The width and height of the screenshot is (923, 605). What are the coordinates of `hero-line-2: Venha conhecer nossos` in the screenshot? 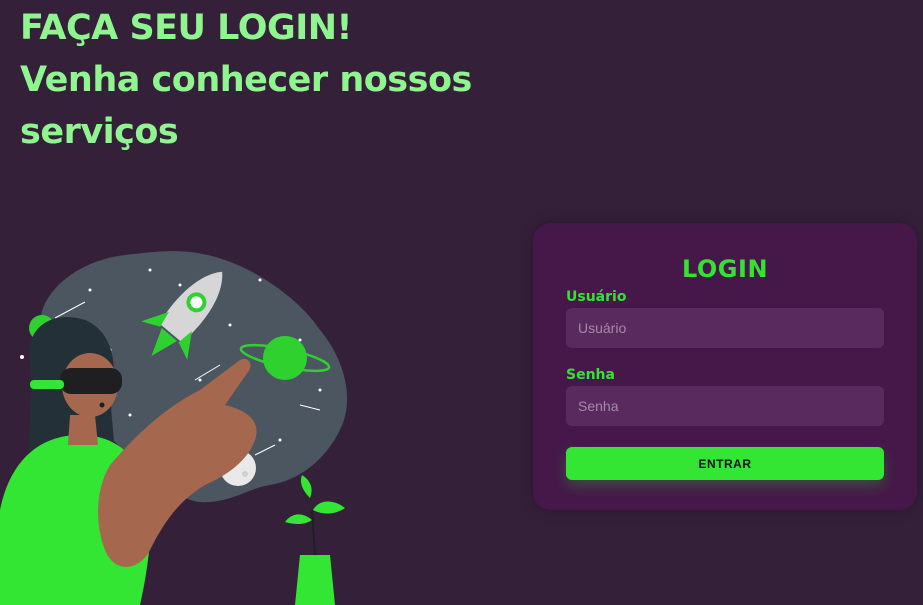 It's located at (246, 80).